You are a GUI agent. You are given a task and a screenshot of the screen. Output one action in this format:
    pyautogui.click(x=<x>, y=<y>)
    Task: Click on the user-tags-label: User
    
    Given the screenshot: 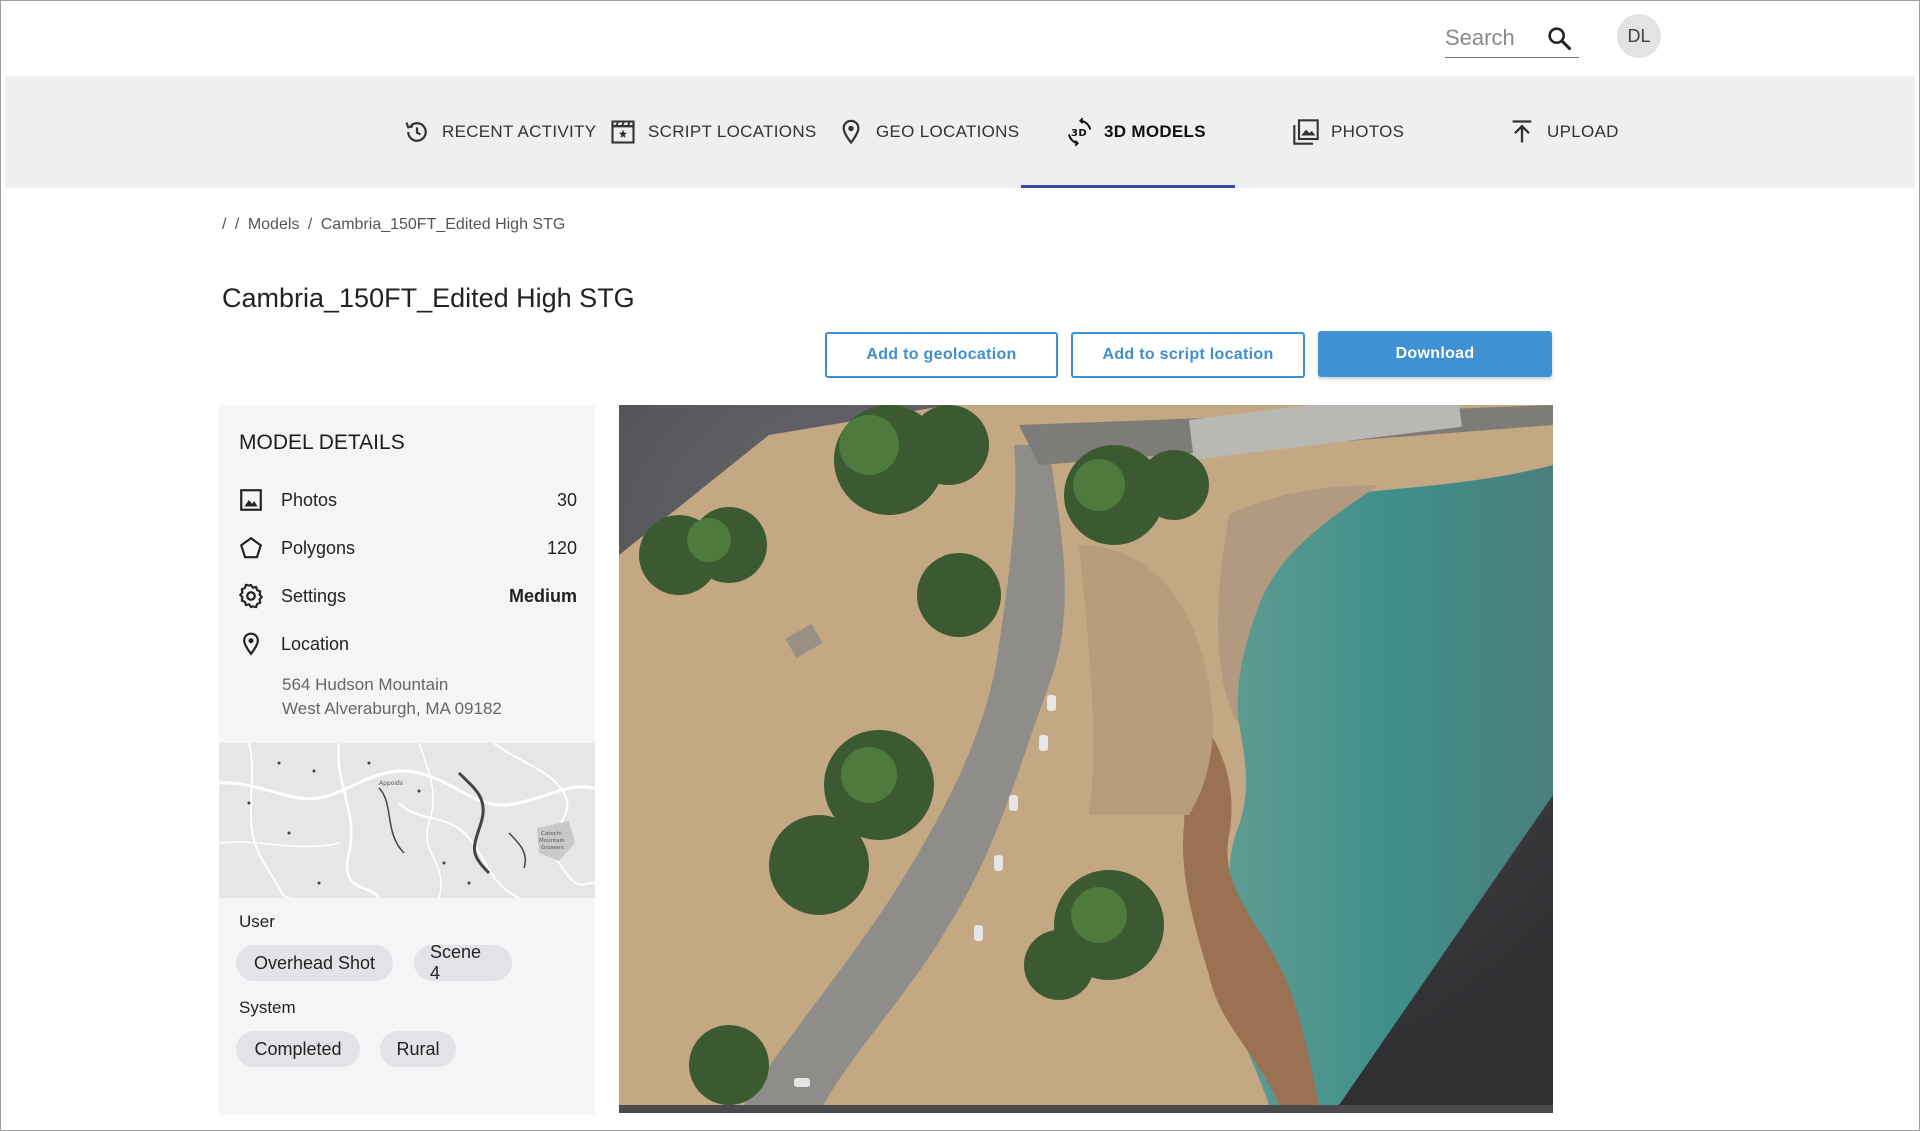 What is the action you would take?
    pyautogui.click(x=257, y=921)
    